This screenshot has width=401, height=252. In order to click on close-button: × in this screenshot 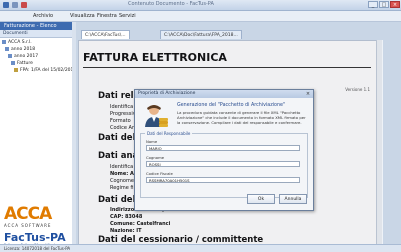, I will do `click(395, 4)`.